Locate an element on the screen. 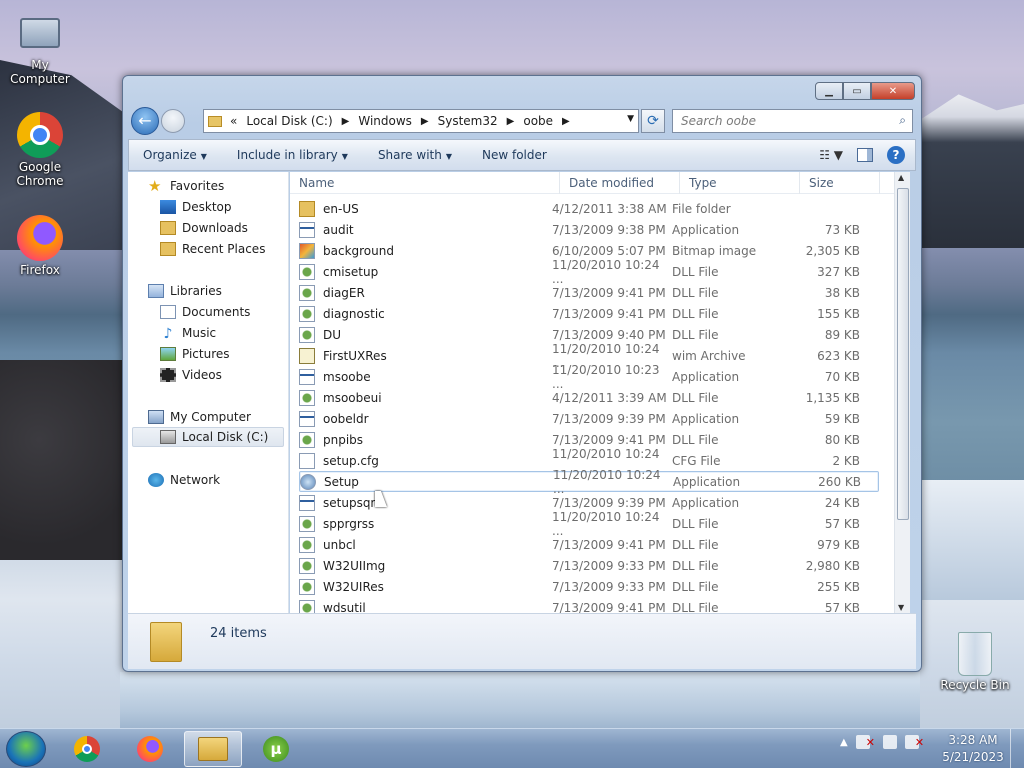 This screenshot has height=769, width=1024. nav-pictures: Pictures is located at coordinates (195, 354).